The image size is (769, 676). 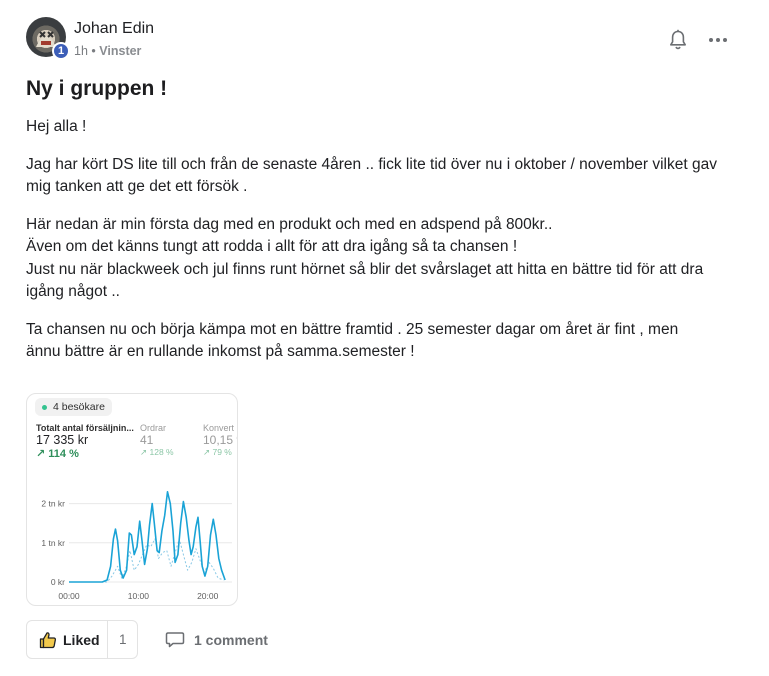 What do you see at coordinates (120, 51) in the screenshot?
I see `category-link: Vinster` at bounding box center [120, 51].